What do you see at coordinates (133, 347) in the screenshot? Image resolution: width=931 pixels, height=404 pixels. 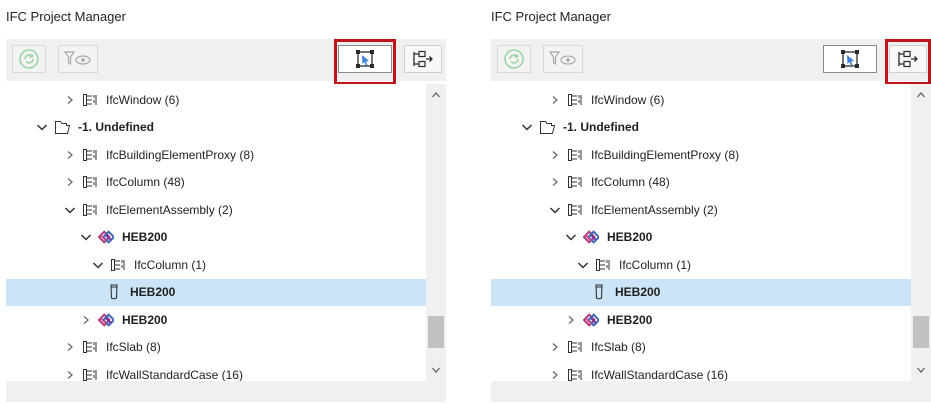 I see `tree-row-label: IfcSlab (8)` at bounding box center [133, 347].